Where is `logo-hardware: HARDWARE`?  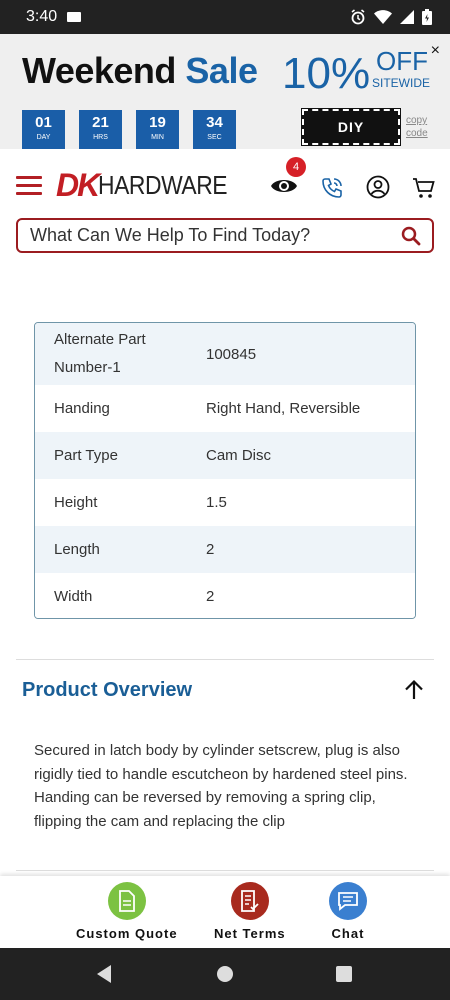
logo-hardware: HARDWARE is located at coordinates (163, 185).